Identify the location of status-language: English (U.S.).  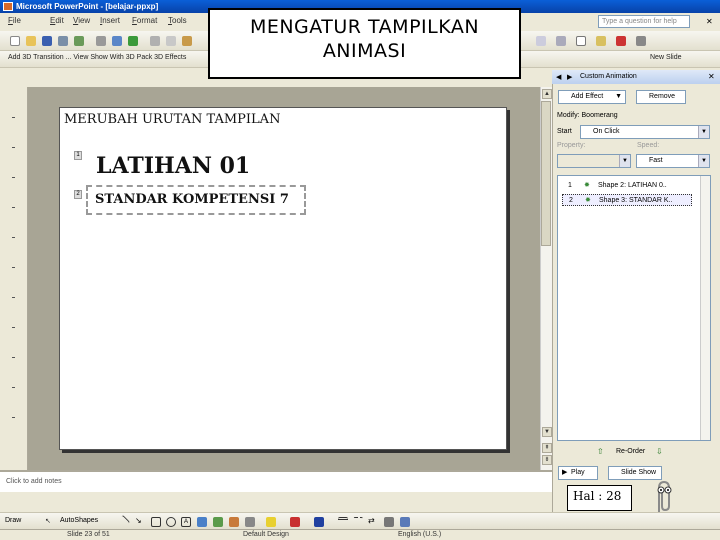
(420, 534).